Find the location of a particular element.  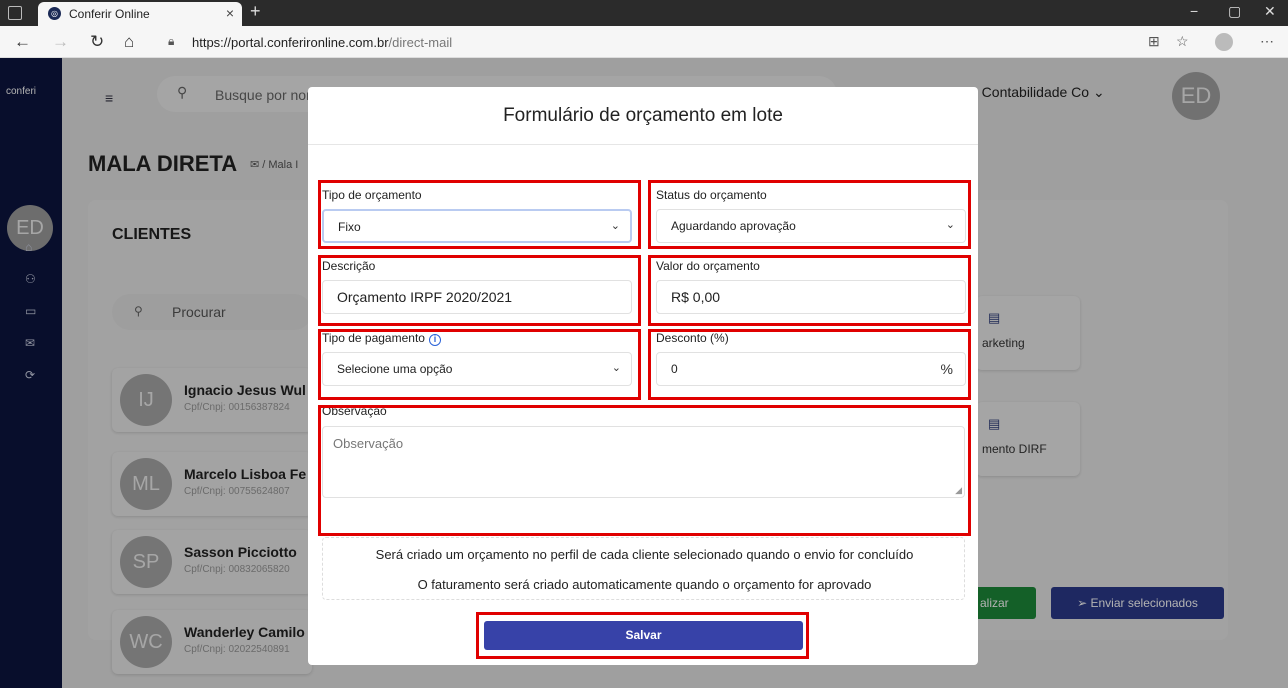

observacao-textarea: Observação ◢ is located at coordinates (643, 462).